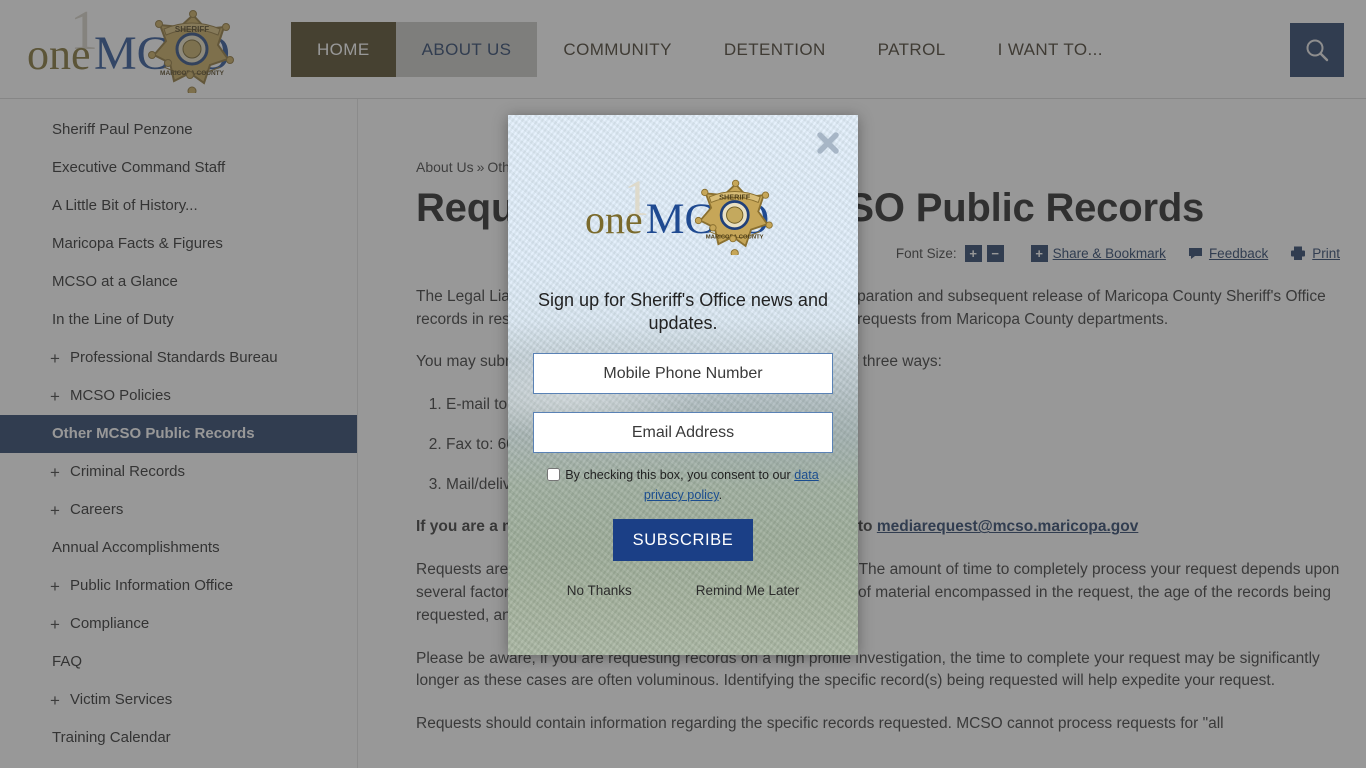 The image size is (1366, 768). What do you see at coordinates (680, 475) in the screenshot?
I see `consent-text: By checking this box, you consent to our` at bounding box center [680, 475].